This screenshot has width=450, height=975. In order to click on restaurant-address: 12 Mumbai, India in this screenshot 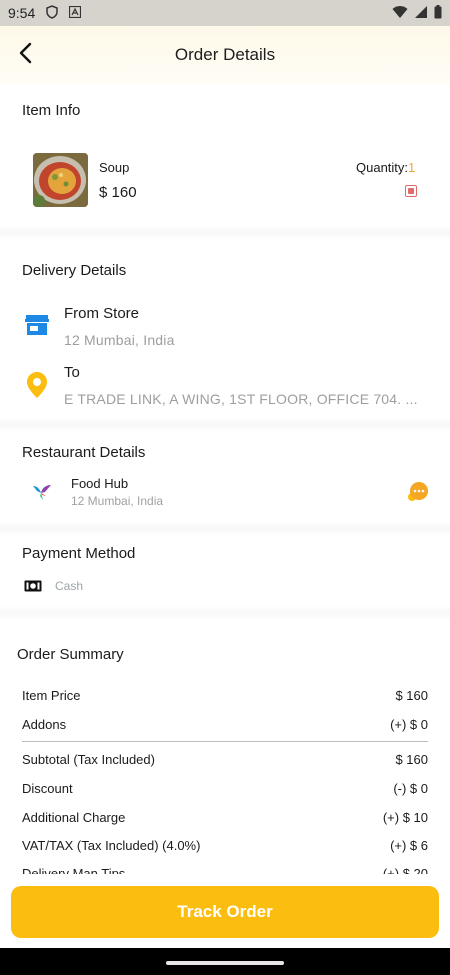, I will do `click(117, 501)`.